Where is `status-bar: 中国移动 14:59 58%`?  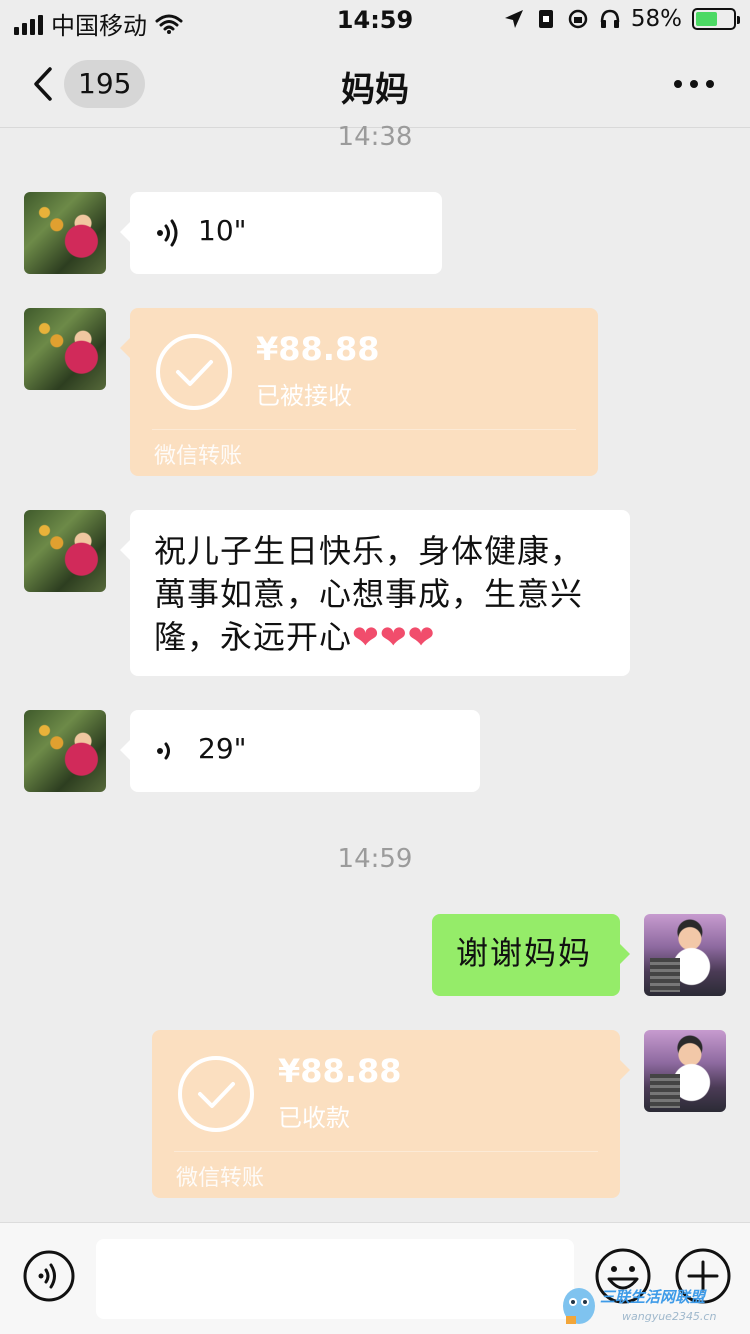
status-bar: 中国移动 14:59 58% is located at coordinates (375, 20).